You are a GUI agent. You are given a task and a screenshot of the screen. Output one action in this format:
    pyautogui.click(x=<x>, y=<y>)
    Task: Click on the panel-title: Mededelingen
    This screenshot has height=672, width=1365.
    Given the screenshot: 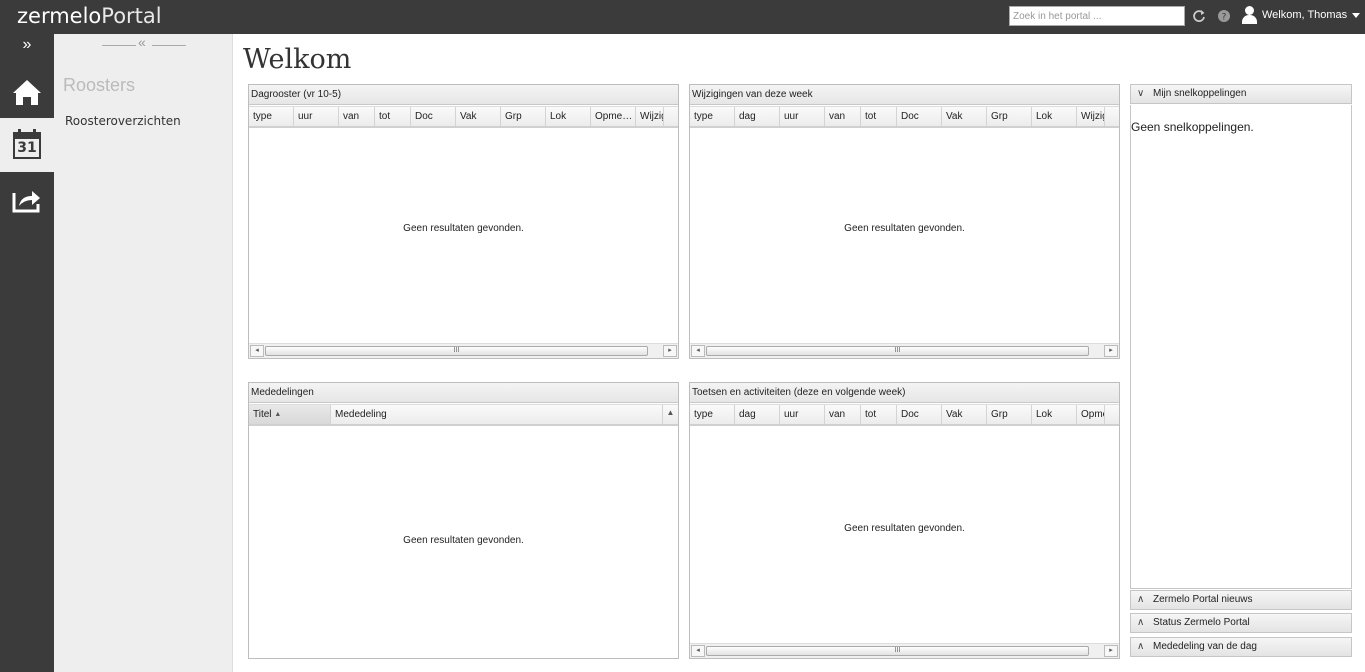 What is the action you would take?
    pyautogui.click(x=463, y=393)
    